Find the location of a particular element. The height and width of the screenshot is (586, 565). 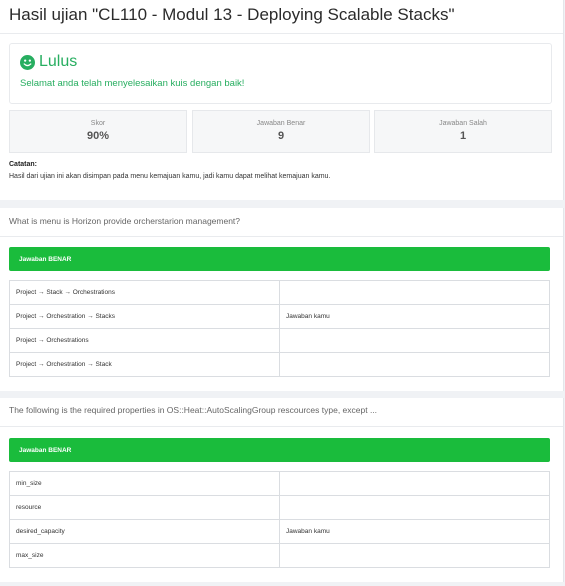

option-row: Project → Orchestration → Stack is located at coordinates (279, 364).